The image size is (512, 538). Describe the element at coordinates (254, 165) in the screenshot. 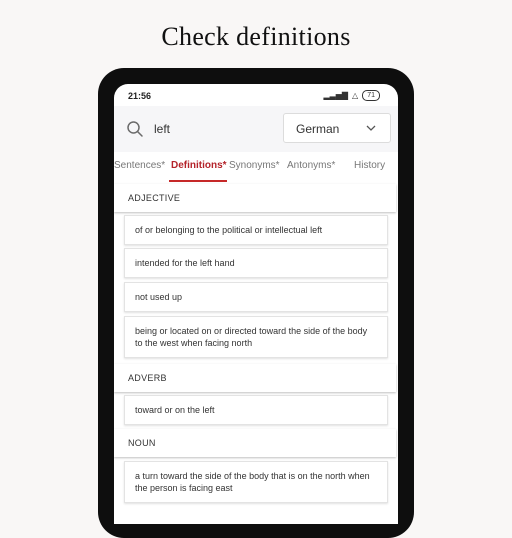

I see `tab-synonyms: Synonyms*` at that location.